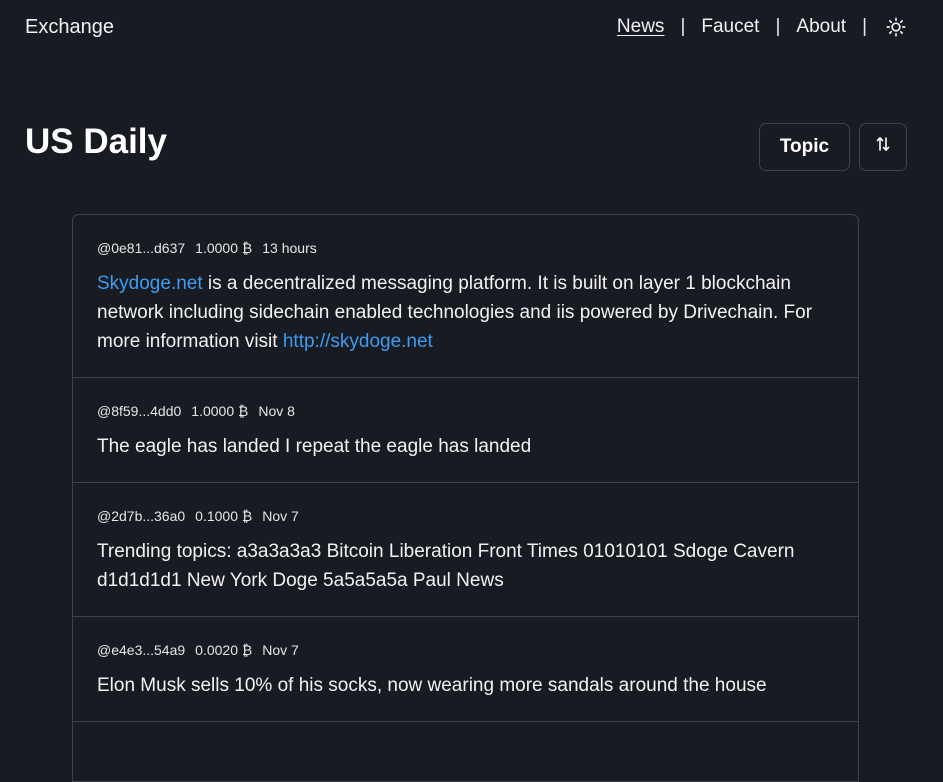 The image size is (943, 782). I want to click on brand-link: Exchange, so click(69, 27).